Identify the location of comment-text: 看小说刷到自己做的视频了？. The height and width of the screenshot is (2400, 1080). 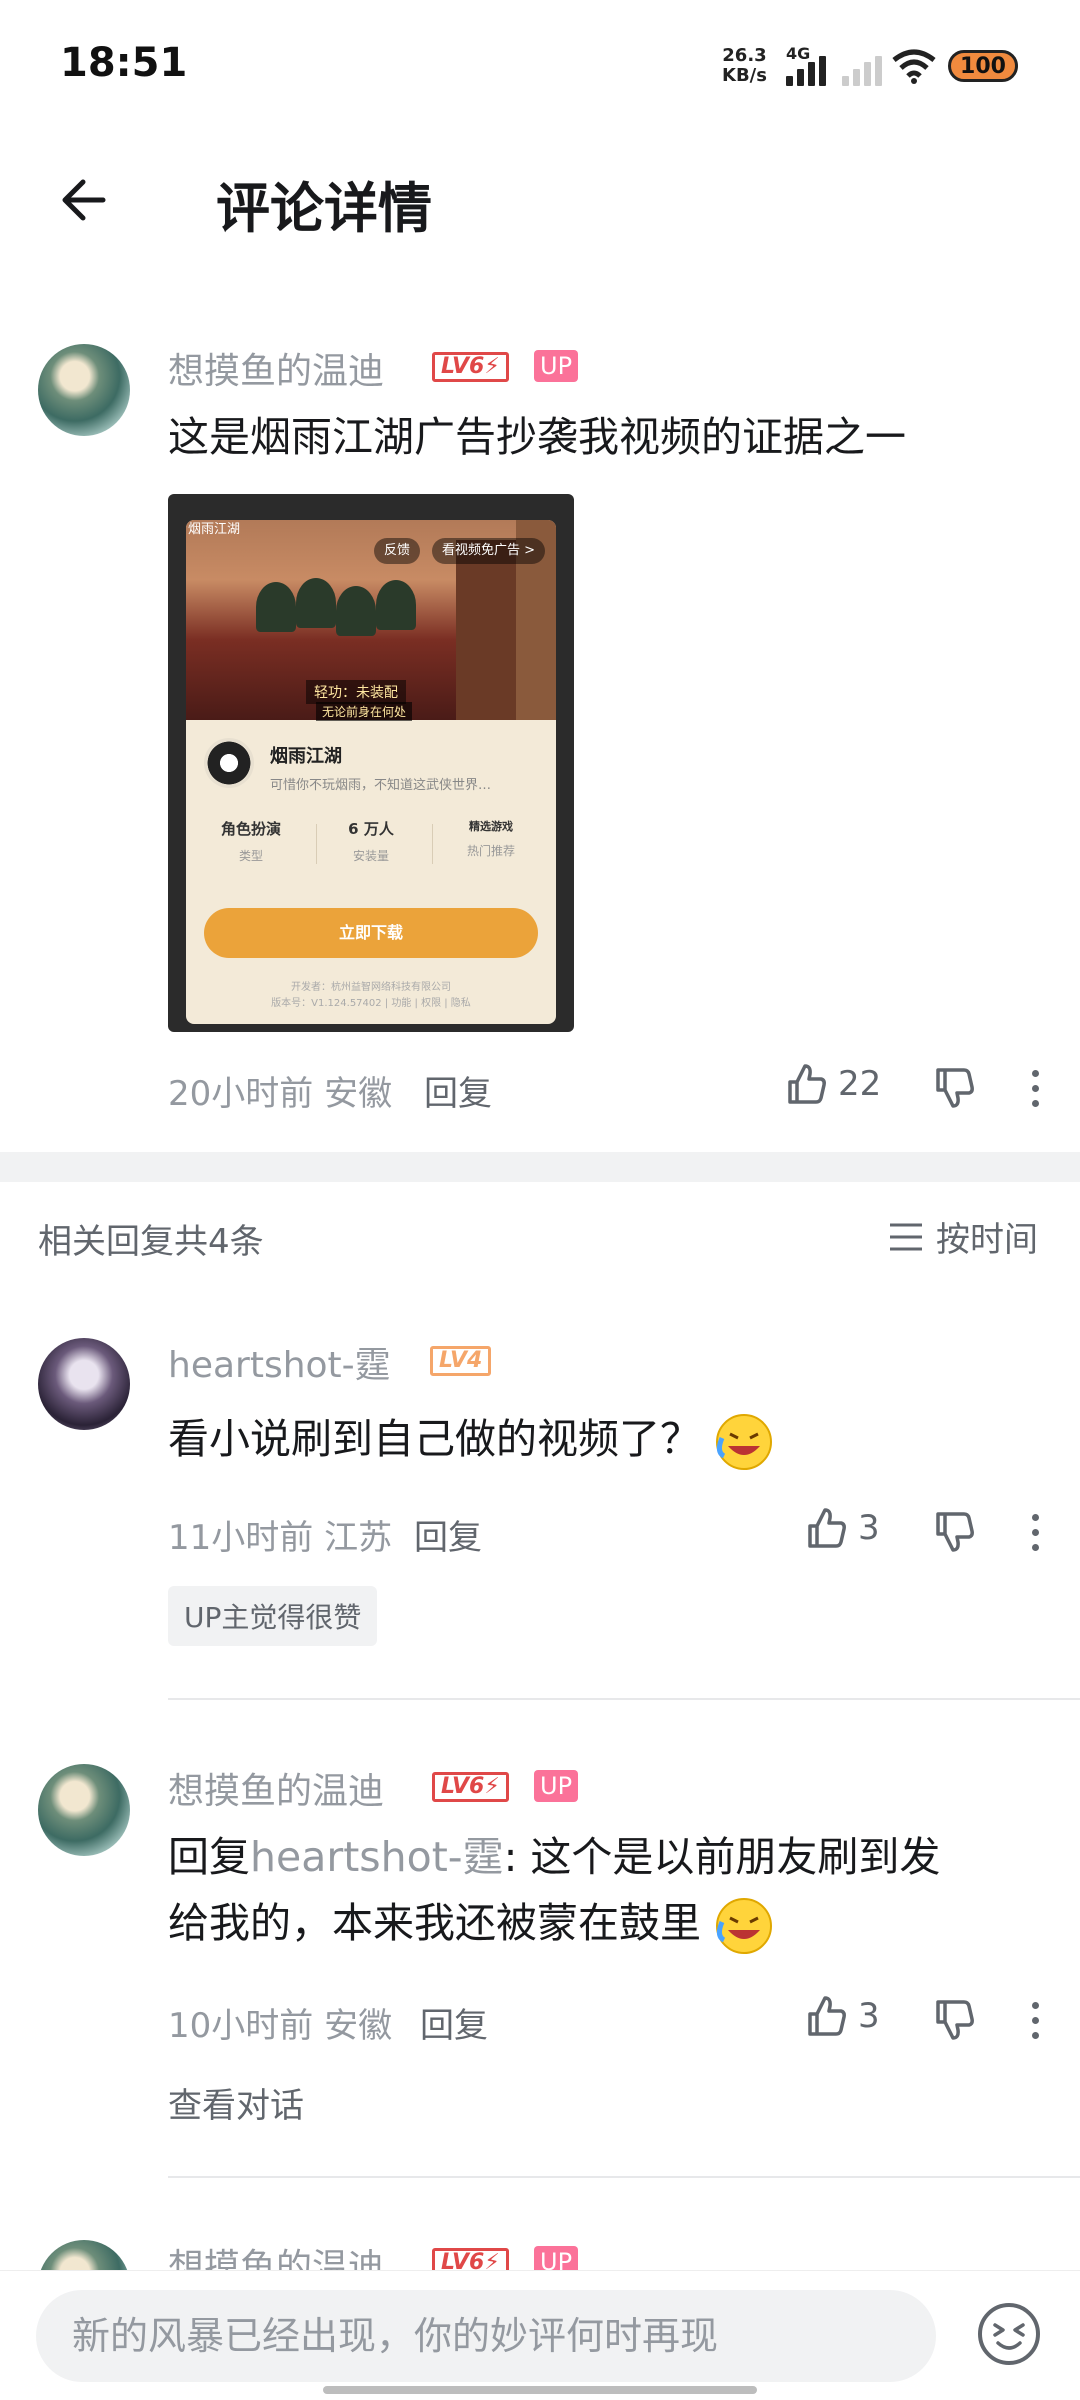
(471, 1439).